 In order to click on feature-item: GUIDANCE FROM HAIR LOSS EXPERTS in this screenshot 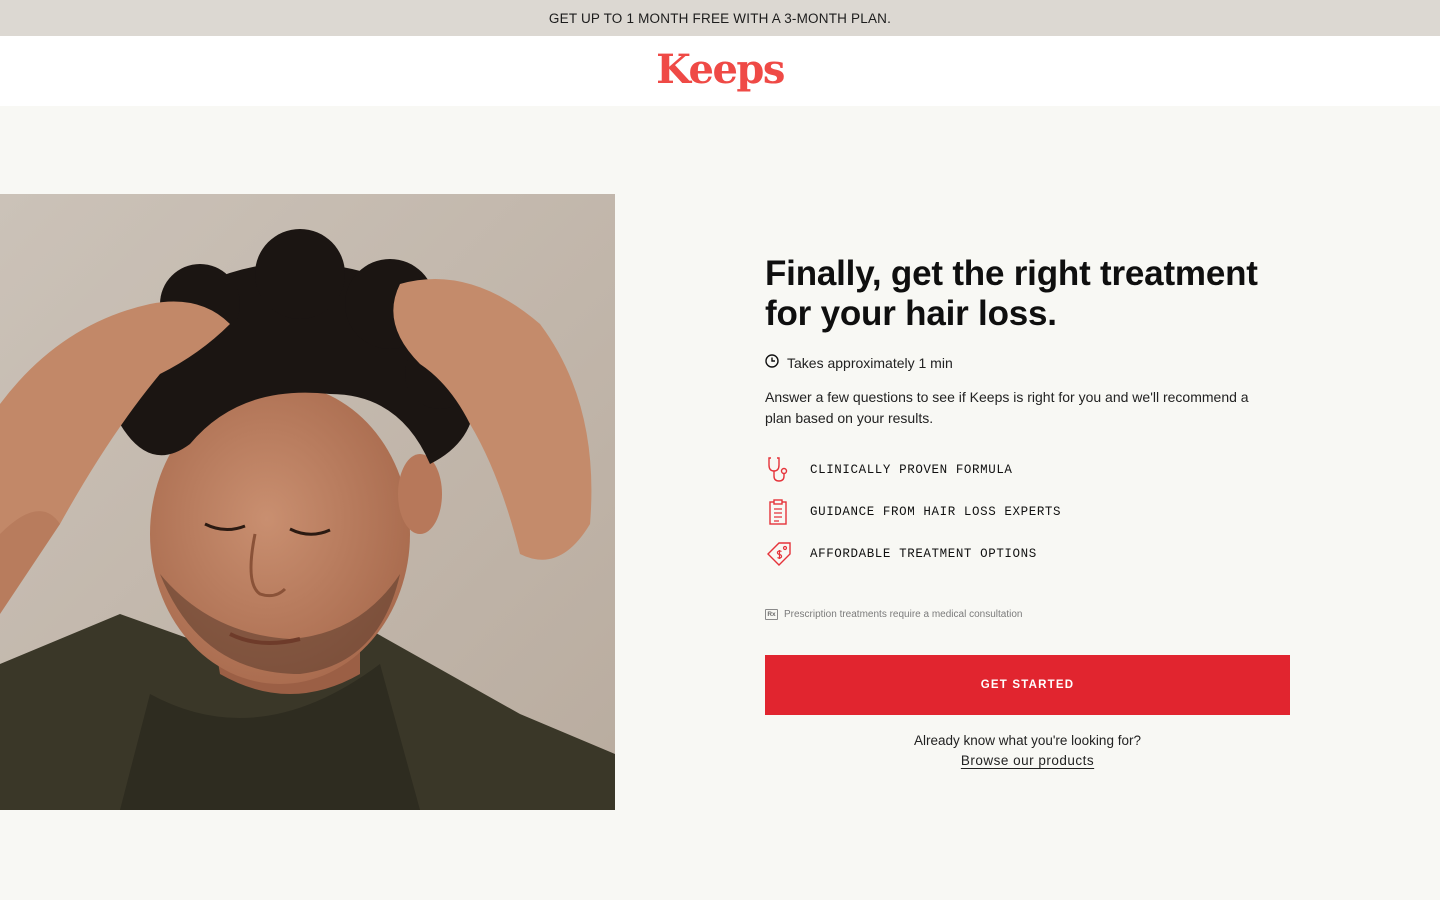, I will do `click(1027, 512)`.